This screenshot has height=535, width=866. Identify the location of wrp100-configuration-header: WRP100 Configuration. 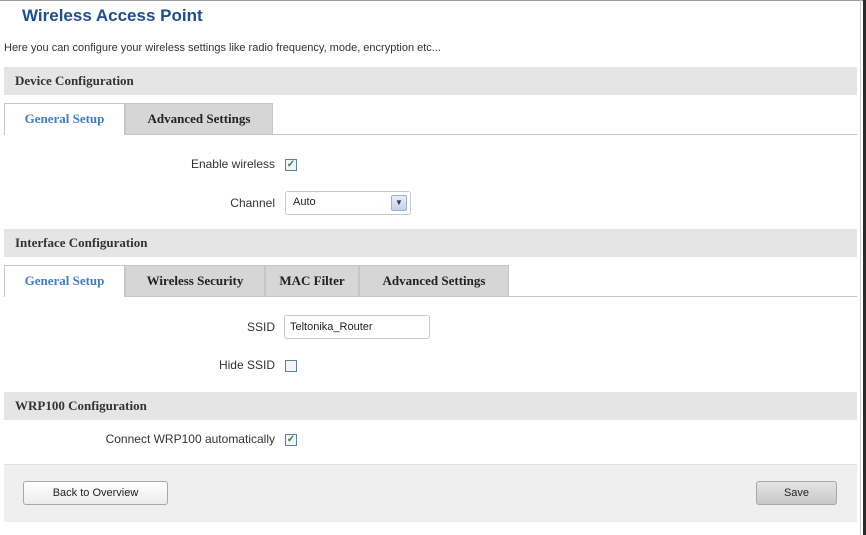
(430, 406).